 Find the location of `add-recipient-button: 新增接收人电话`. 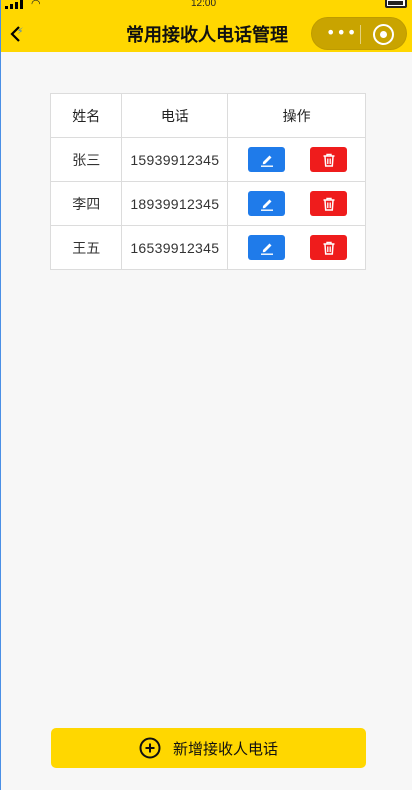

add-recipient-button: 新增接收人电话 is located at coordinates (208, 748).